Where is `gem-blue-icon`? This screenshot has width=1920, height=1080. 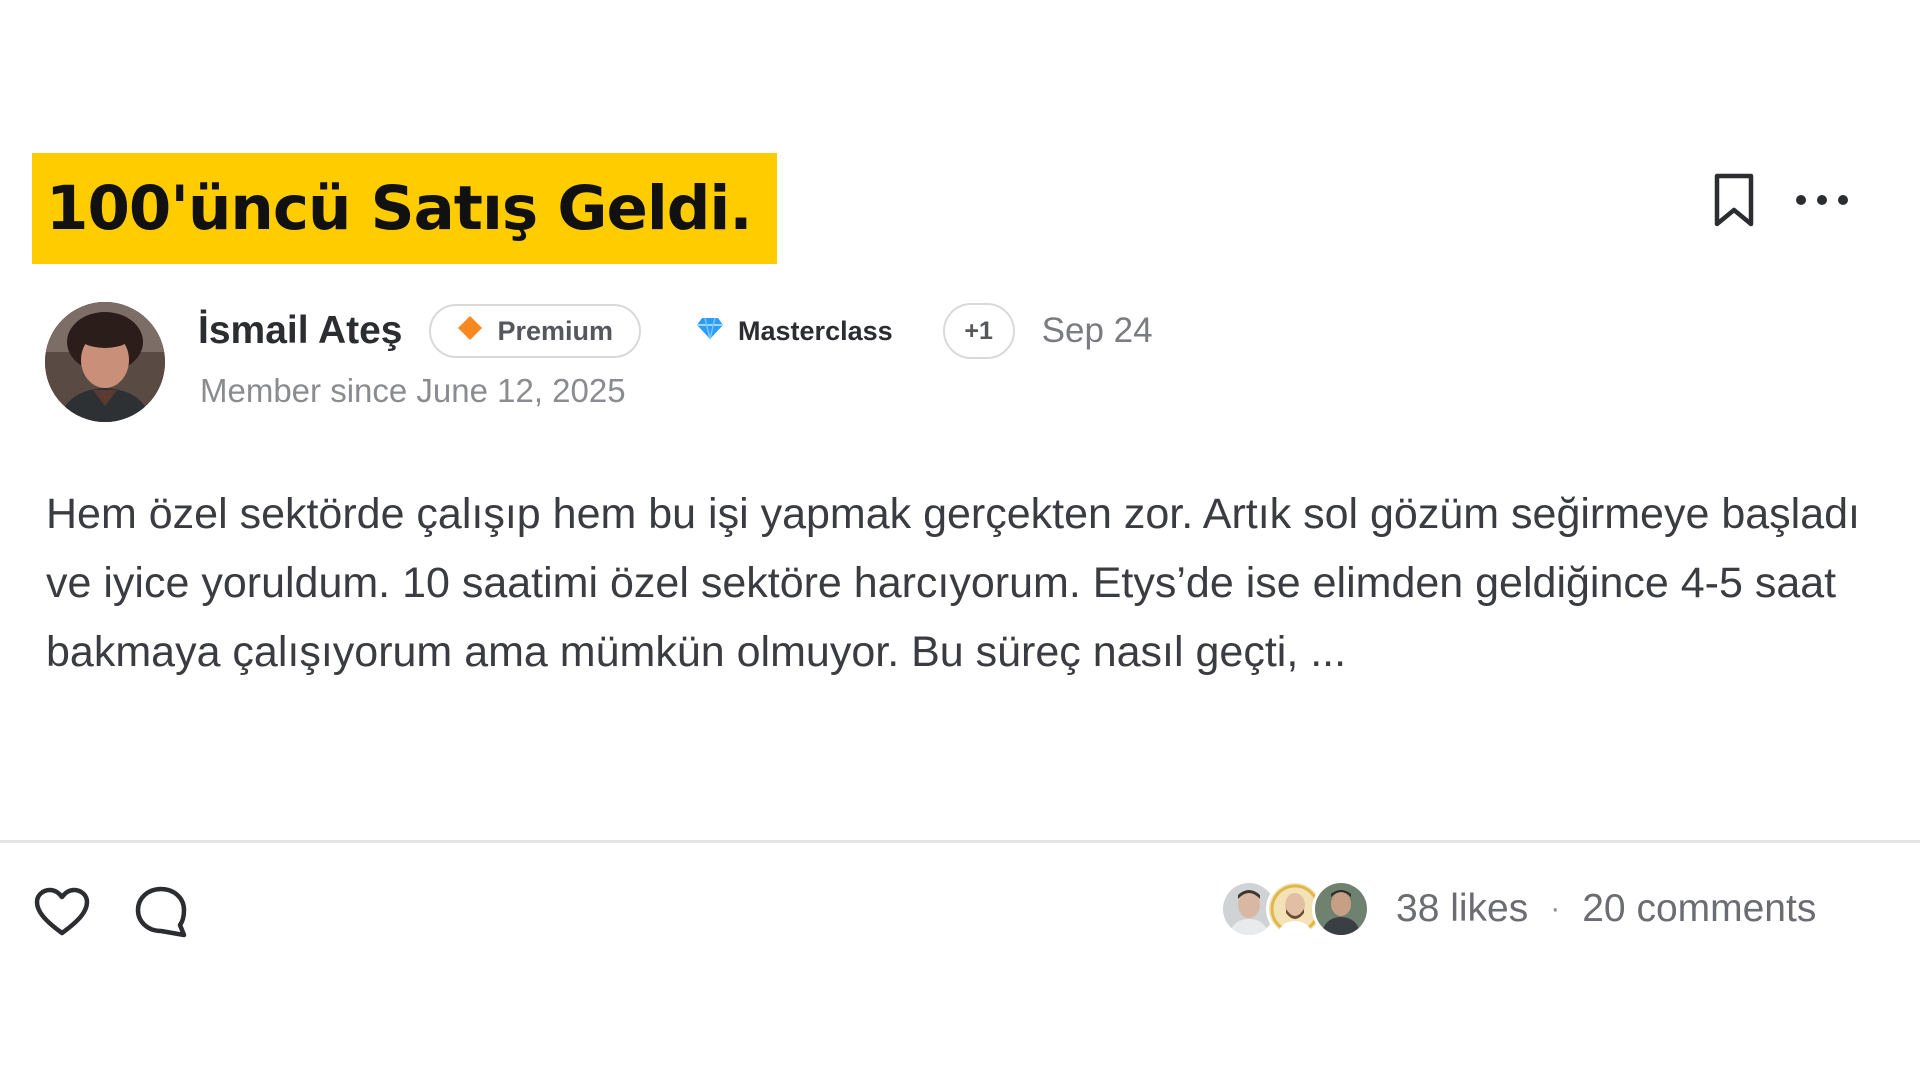 gem-blue-icon is located at coordinates (710, 331).